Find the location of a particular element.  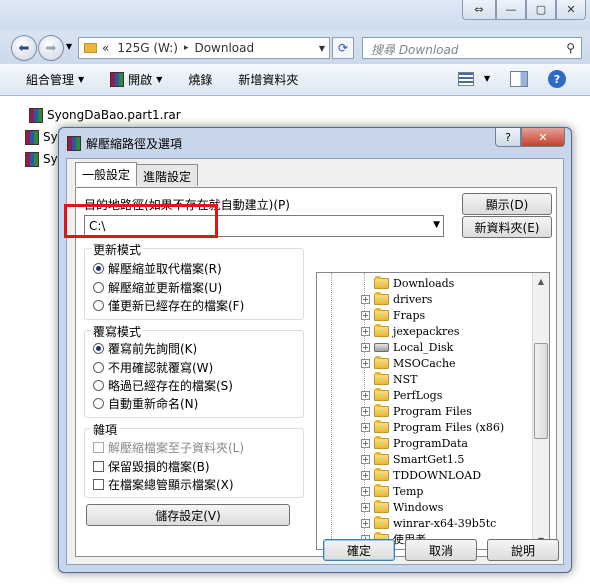

save-settings-button: 儲存設定(V) is located at coordinates (188, 515).